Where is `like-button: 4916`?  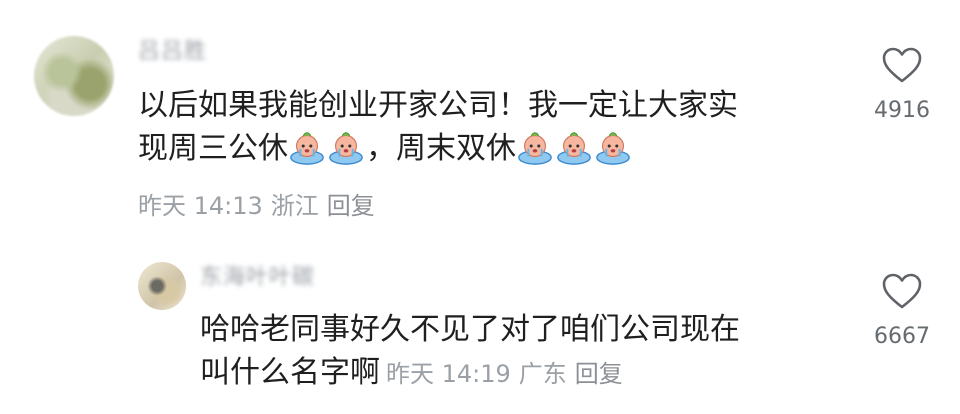
like-button: 4916 is located at coordinates (902, 84).